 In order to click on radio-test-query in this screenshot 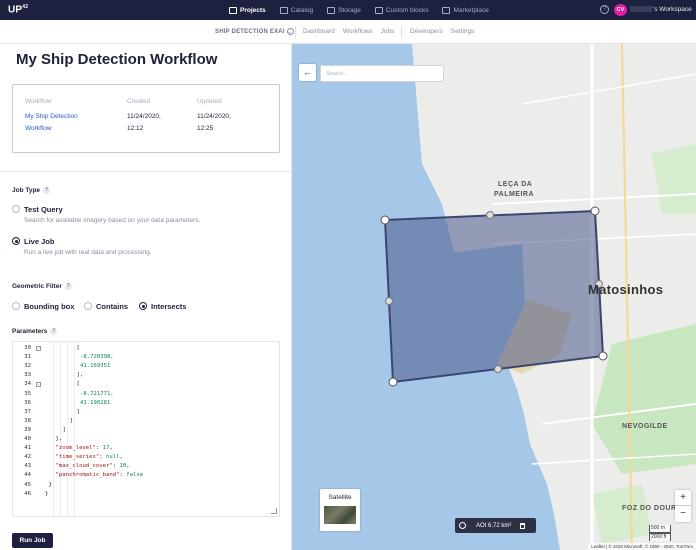, I will do `click(16, 209)`.